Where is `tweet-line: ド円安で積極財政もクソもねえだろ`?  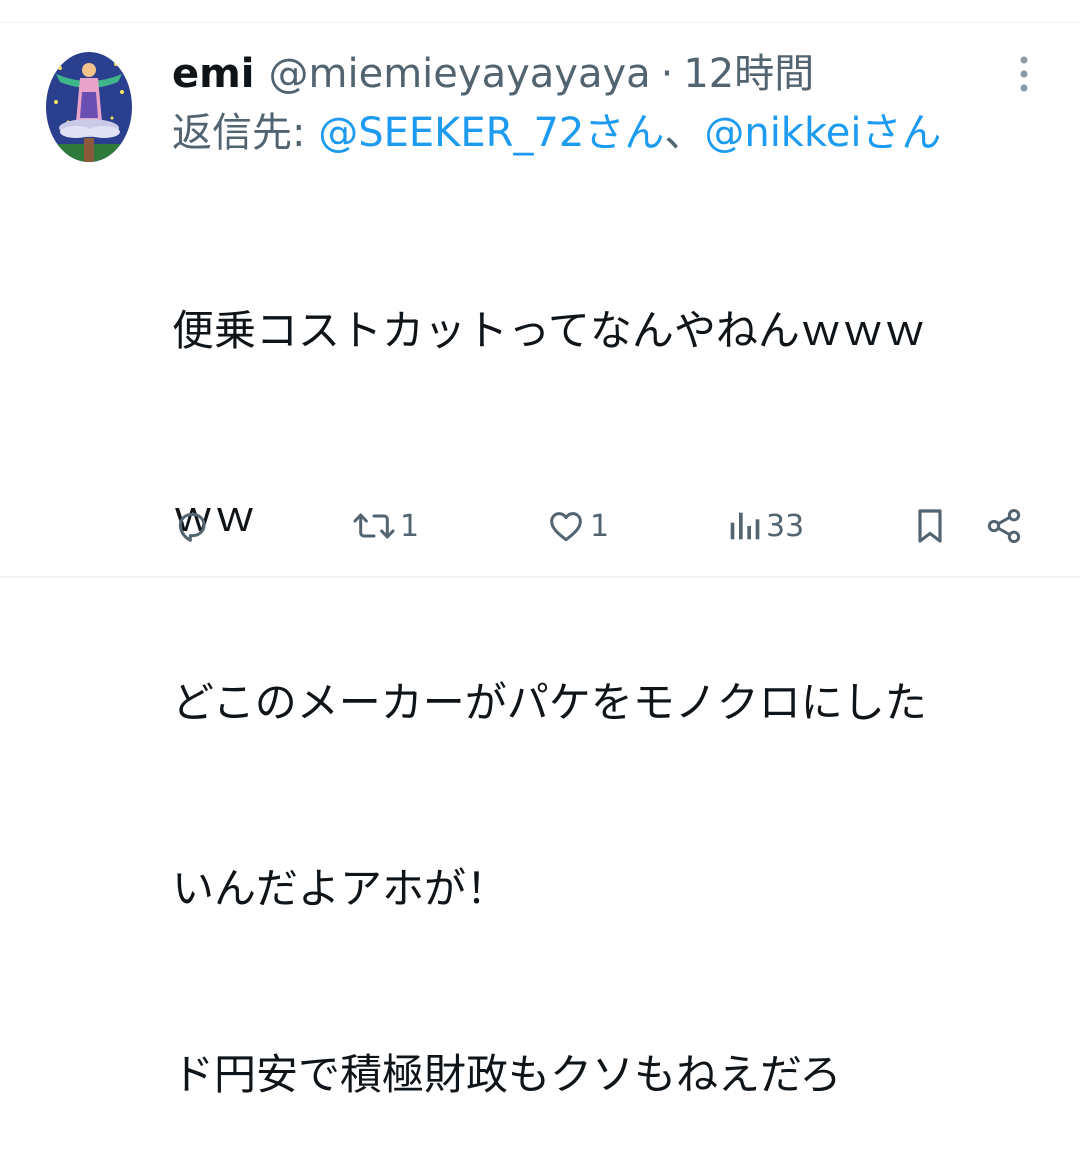 tweet-line: ド円安で積極財政もクソもねえだろ is located at coordinates (507, 1074).